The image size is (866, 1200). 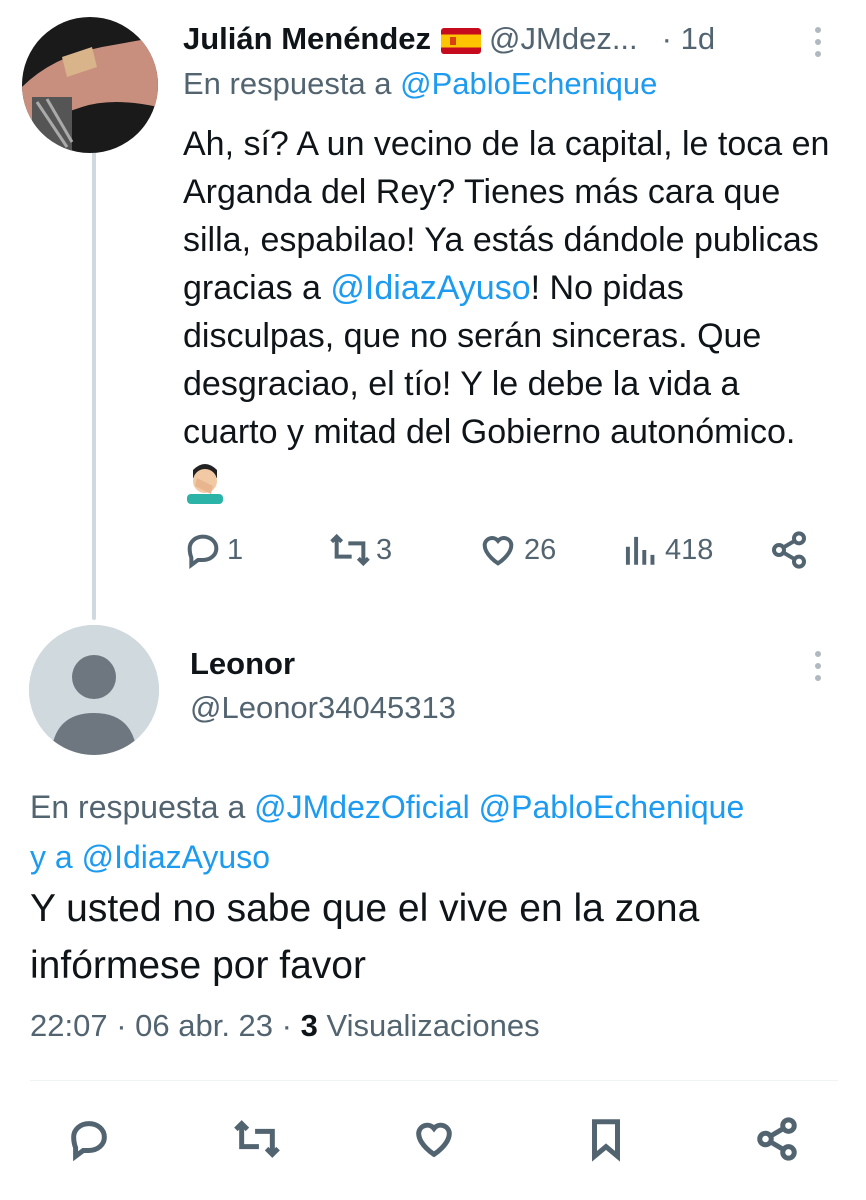 What do you see at coordinates (434, 1080) in the screenshot?
I see `divider` at bounding box center [434, 1080].